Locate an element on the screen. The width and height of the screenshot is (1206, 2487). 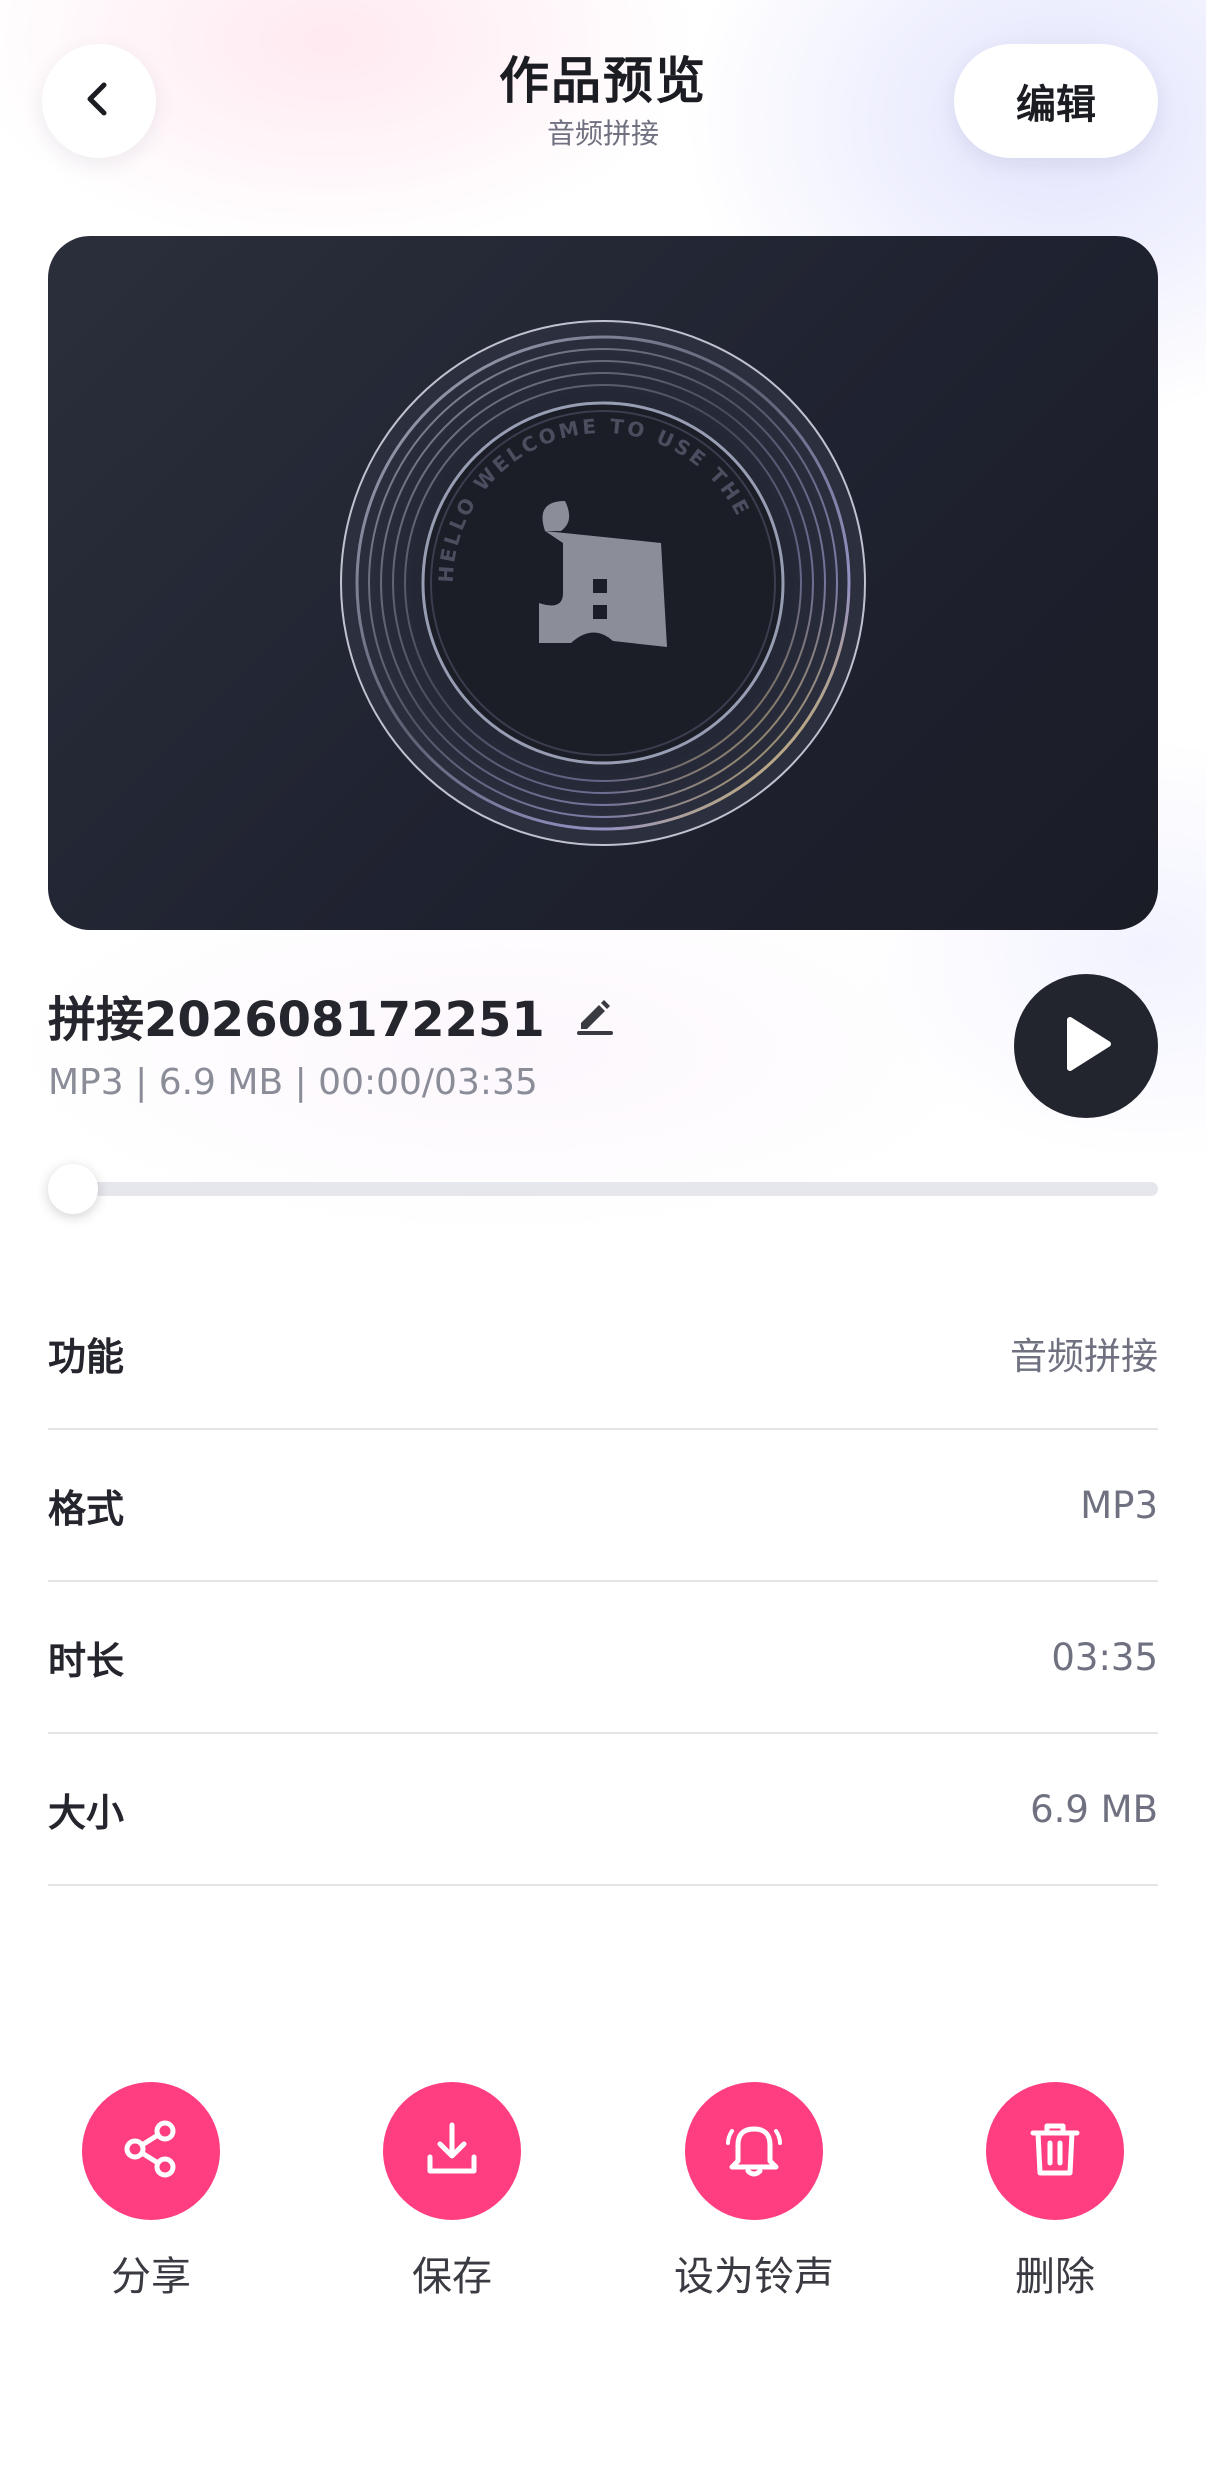
save-button: 保存 is located at coordinates (452, 2192).